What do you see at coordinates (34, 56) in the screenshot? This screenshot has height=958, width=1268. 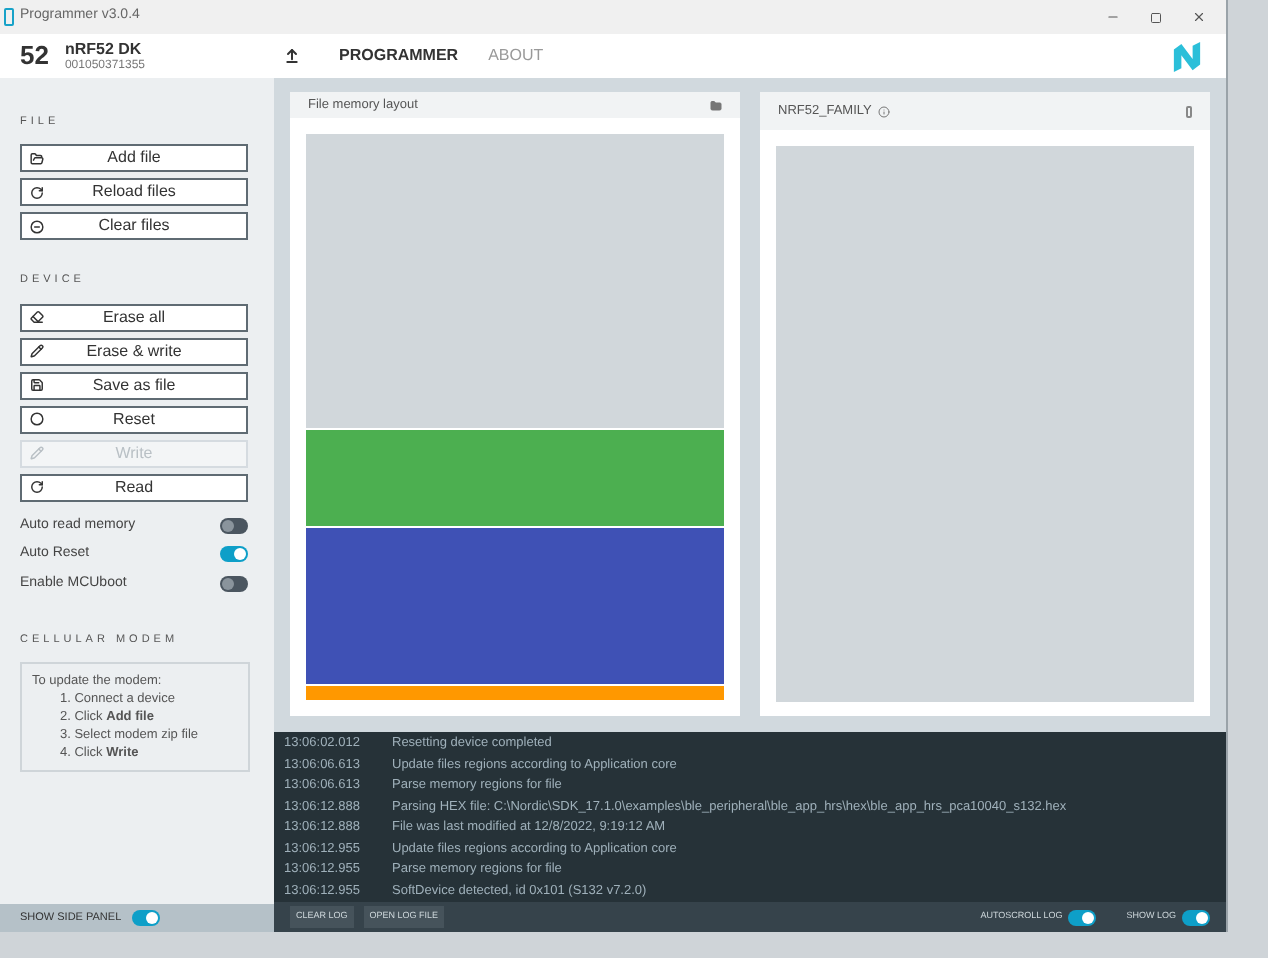 I see `device-model-label: 52` at bounding box center [34, 56].